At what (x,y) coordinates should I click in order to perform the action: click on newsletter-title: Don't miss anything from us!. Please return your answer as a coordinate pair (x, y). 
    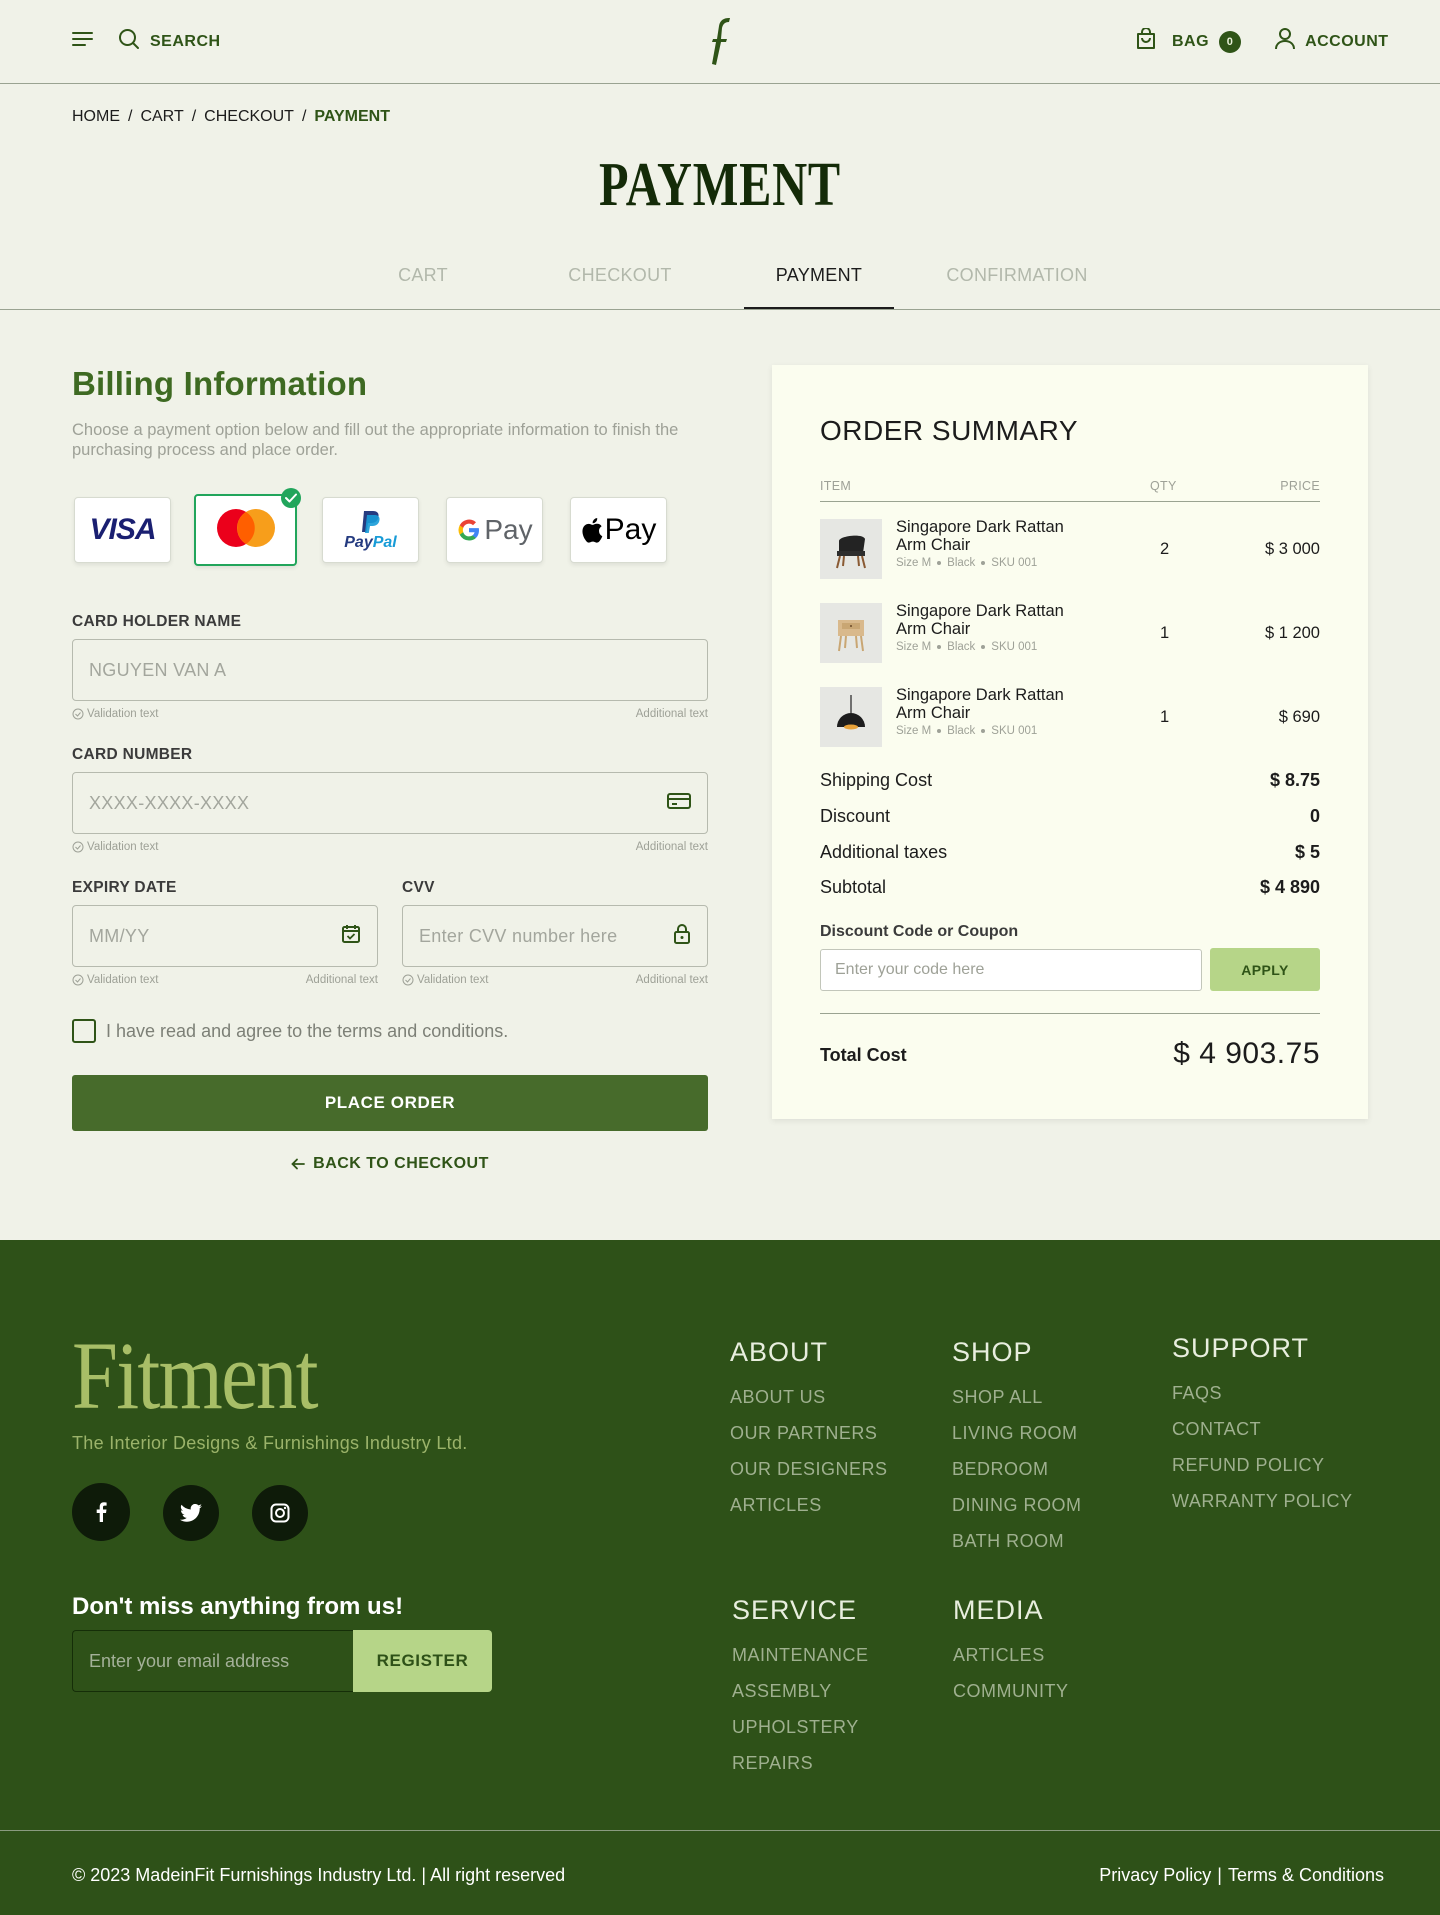
    Looking at the image, I should click on (238, 1606).